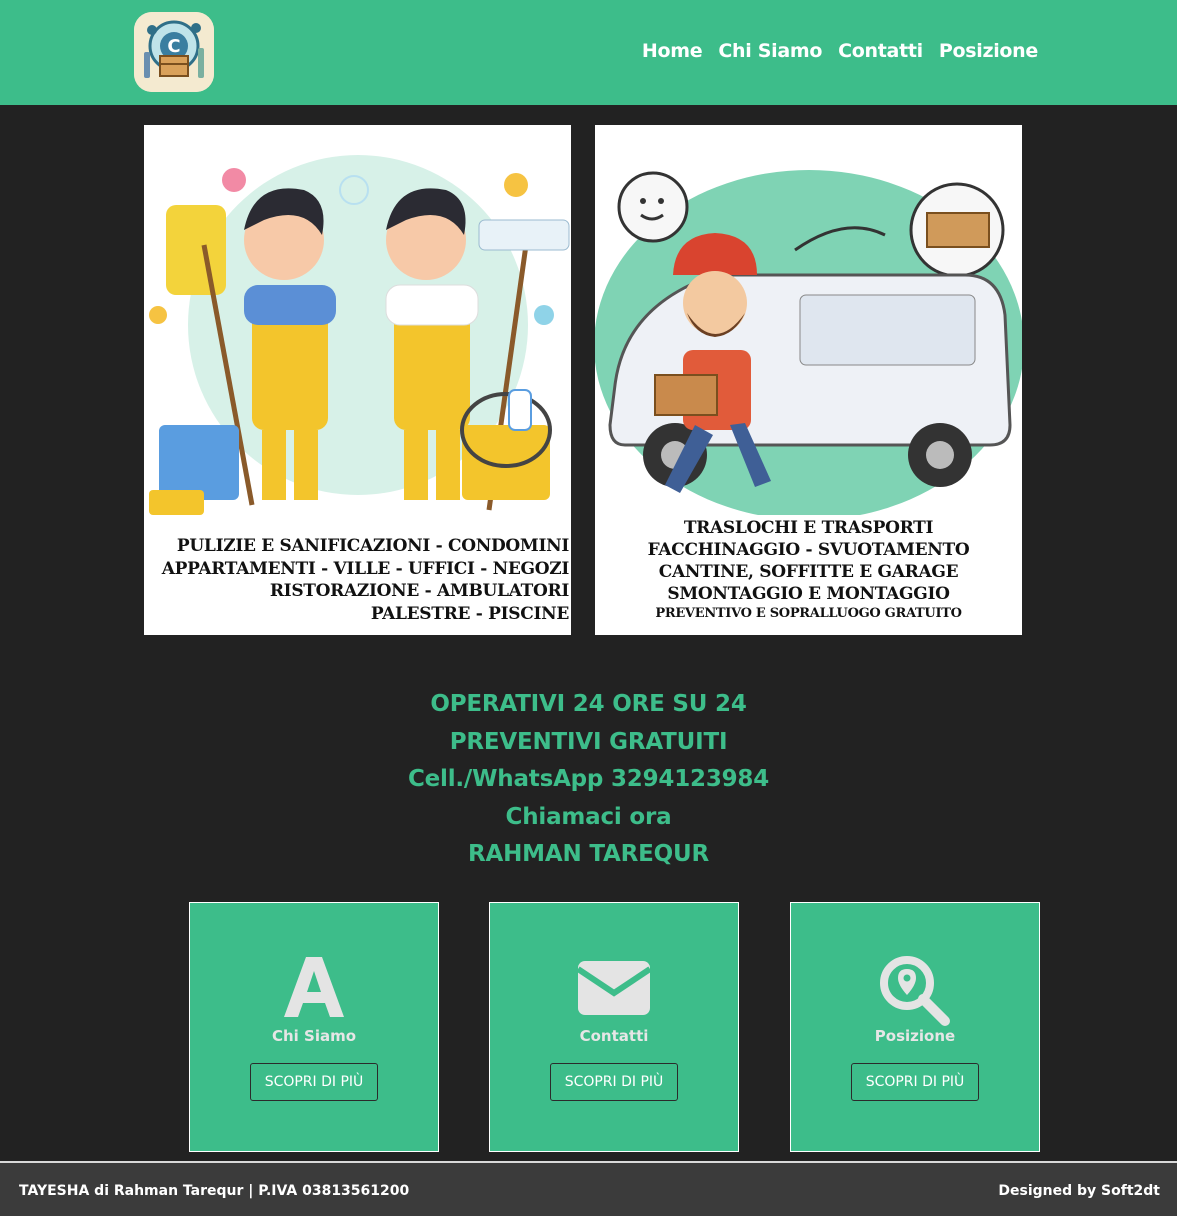  What do you see at coordinates (808, 594) in the screenshot?
I see `poster-line: SMONTAGGIO E MONTAGGIO` at bounding box center [808, 594].